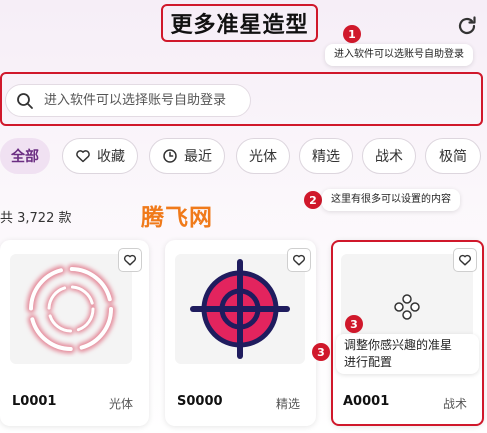 This screenshot has height=433, width=487. What do you see at coordinates (354, 324) in the screenshot?
I see `annotation-badge-3: 3` at bounding box center [354, 324].